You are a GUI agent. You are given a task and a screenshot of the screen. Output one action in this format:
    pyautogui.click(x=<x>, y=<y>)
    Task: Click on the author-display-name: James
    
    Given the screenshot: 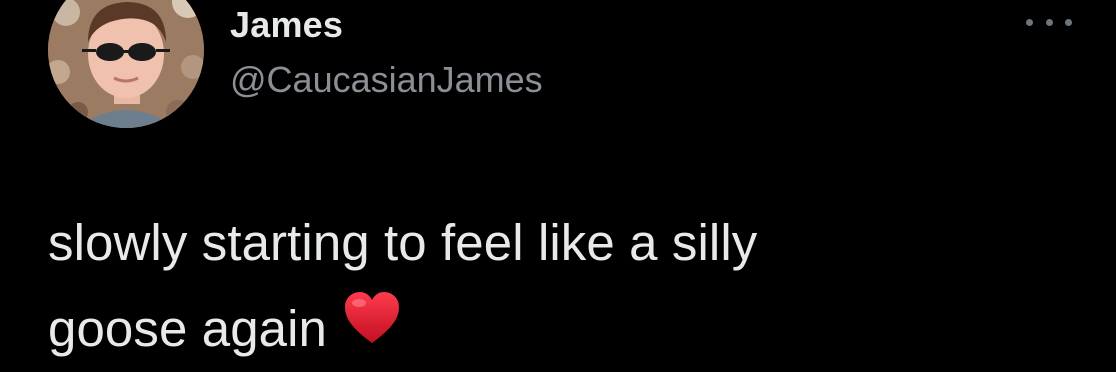 What is the action you would take?
    pyautogui.click(x=386, y=25)
    